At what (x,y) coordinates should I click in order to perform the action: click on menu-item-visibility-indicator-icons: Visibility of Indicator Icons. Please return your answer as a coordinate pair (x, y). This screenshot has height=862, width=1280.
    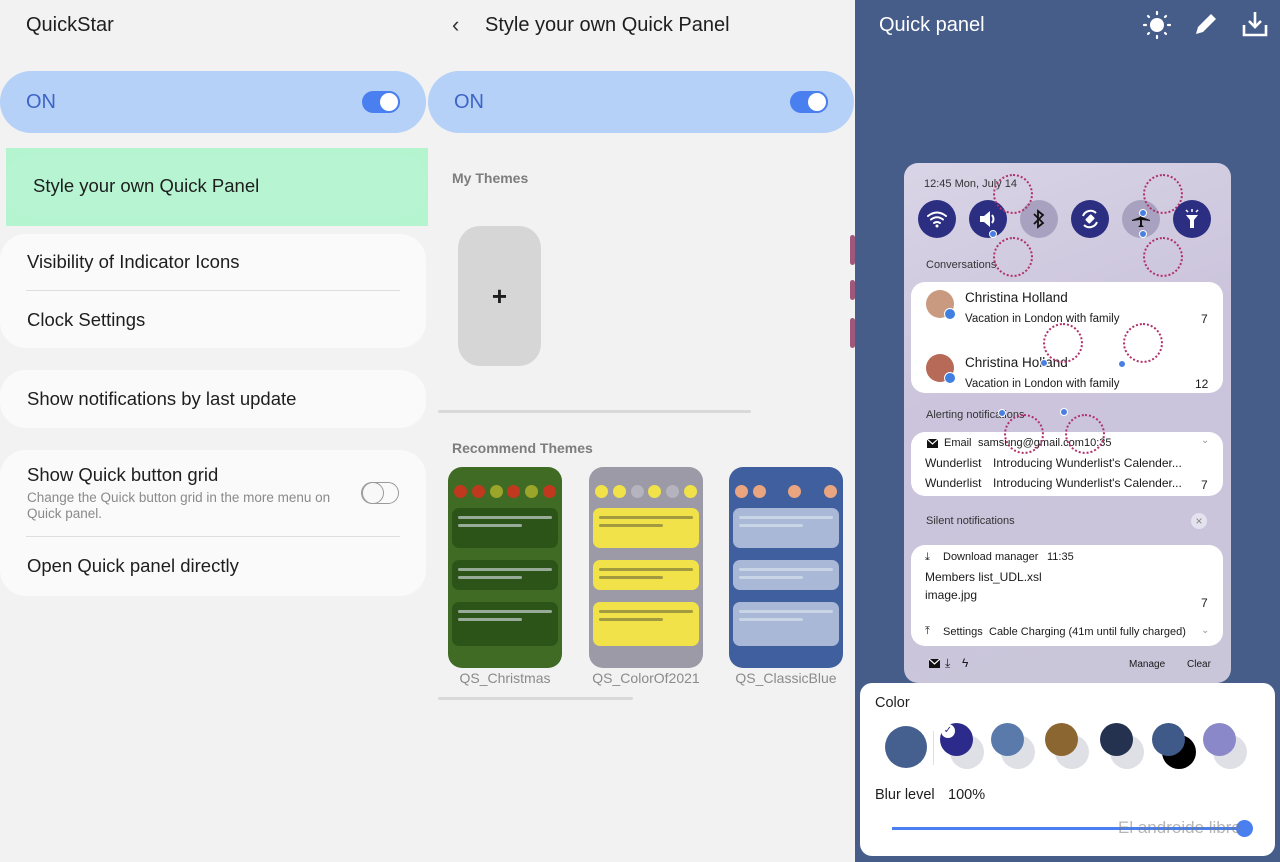
    Looking at the image, I should click on (213, 262).